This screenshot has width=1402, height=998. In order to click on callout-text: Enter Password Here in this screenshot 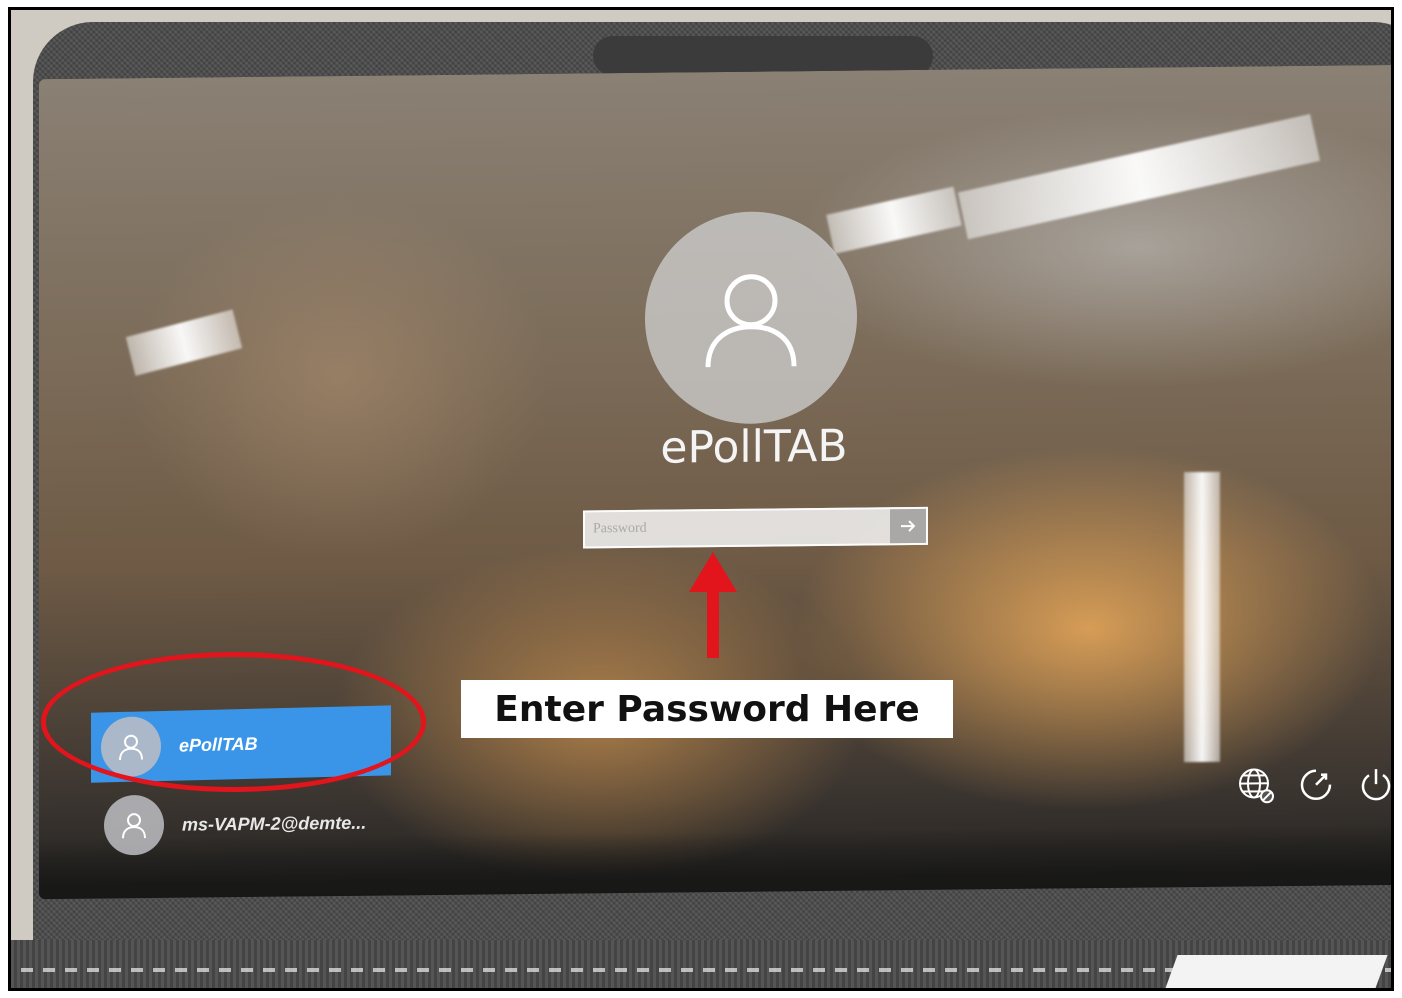, I will do `click(707, 709)`.